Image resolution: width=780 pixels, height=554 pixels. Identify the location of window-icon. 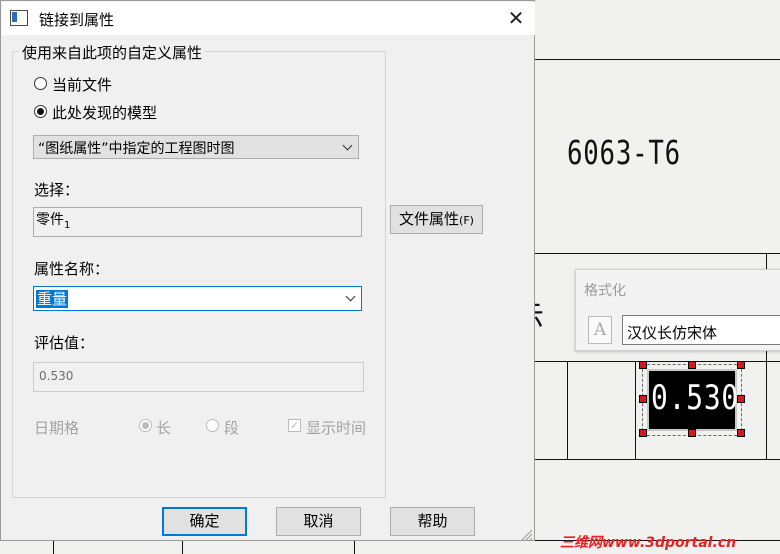
(19, 18).